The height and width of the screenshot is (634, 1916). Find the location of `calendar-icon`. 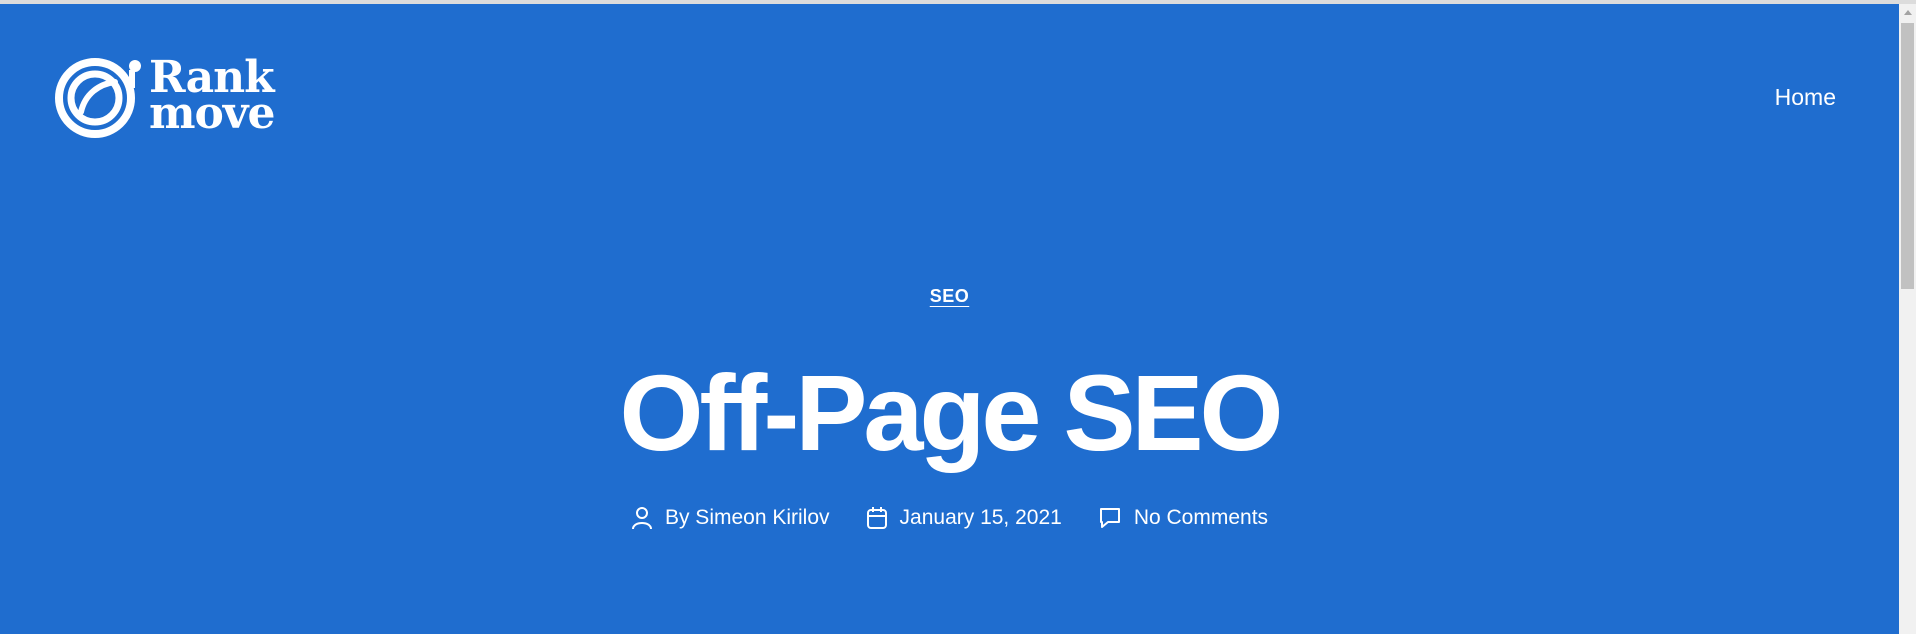

calendar-icon is located at coordinates (876, 518).